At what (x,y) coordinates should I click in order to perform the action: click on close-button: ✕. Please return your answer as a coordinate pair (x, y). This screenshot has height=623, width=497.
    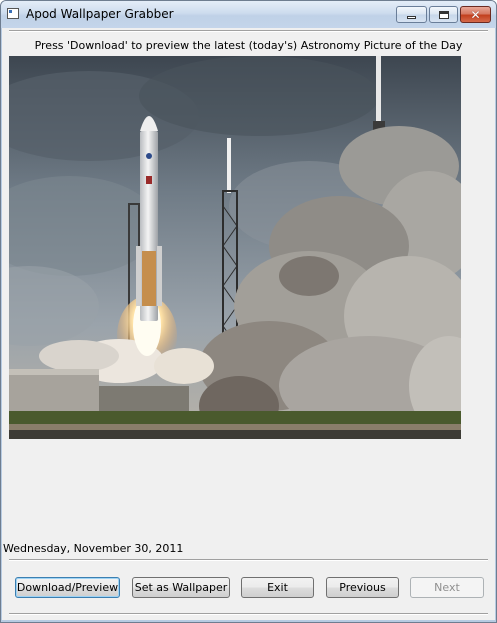
    Looking at the image, I should click on (475, 14).